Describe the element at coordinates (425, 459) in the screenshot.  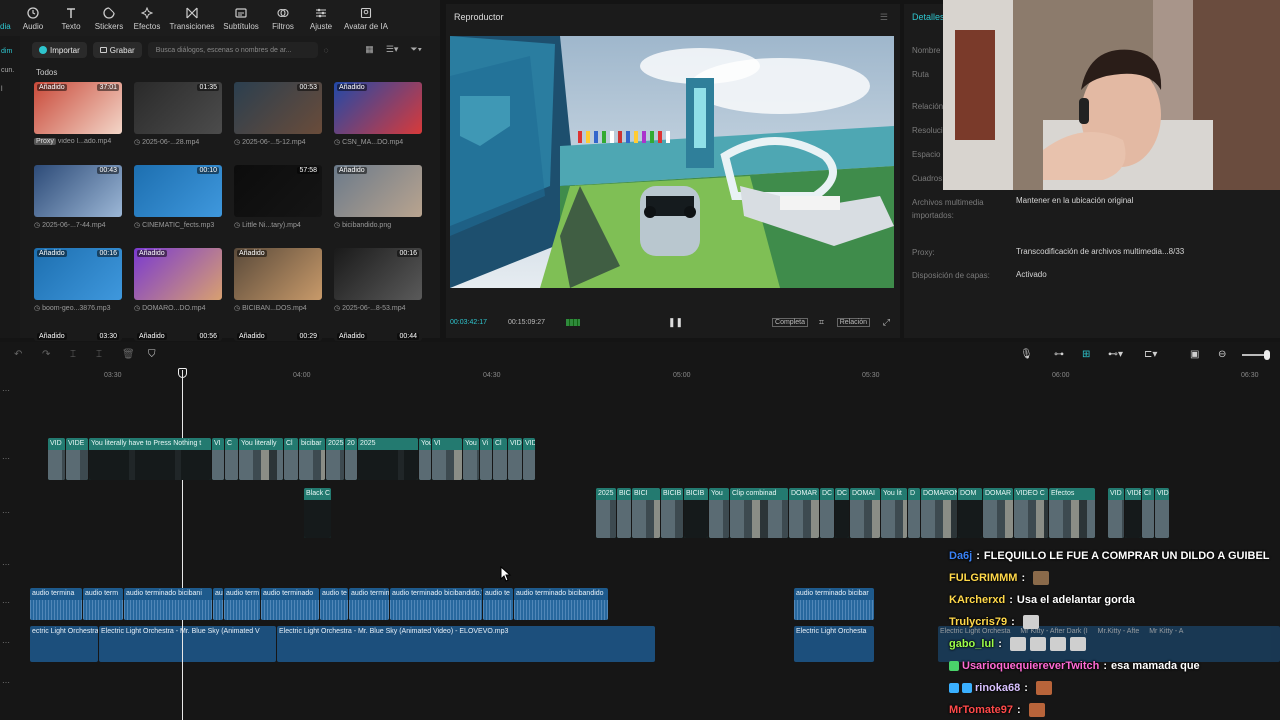
I see `video-clip: You literally h` at that location.